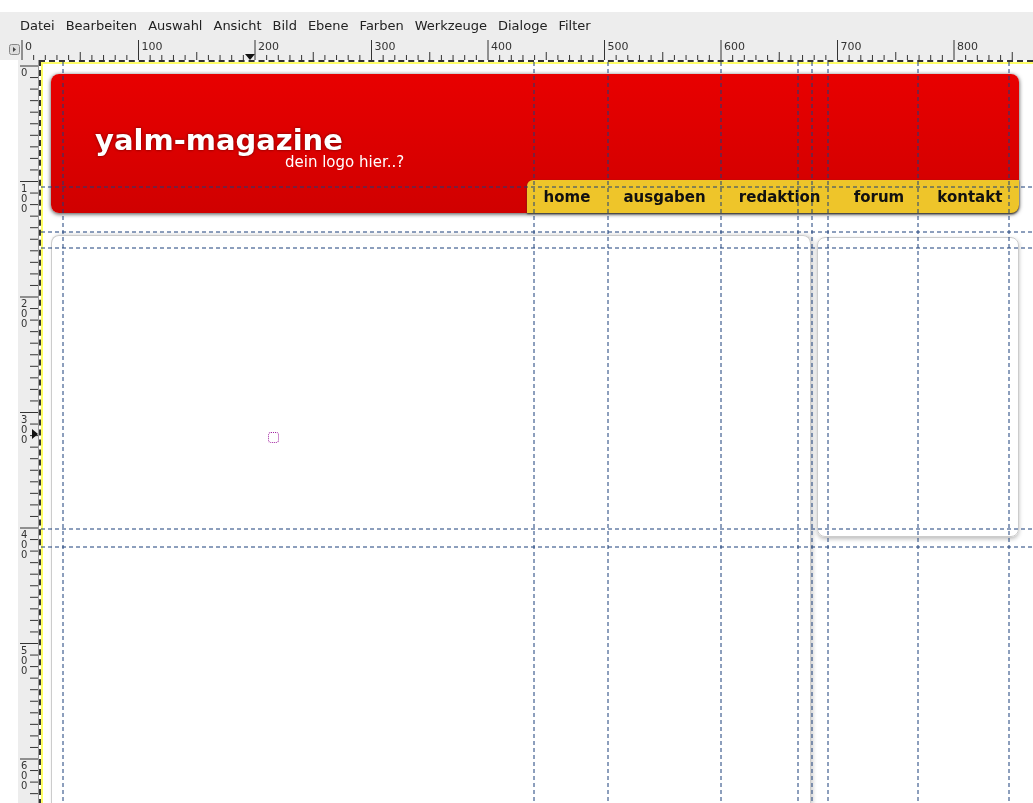 This screenshot has width=1033, height=803. Describe the element at coordinates (523, 25) in the screenshot. I see `menu-item: Dialoge` at that location.